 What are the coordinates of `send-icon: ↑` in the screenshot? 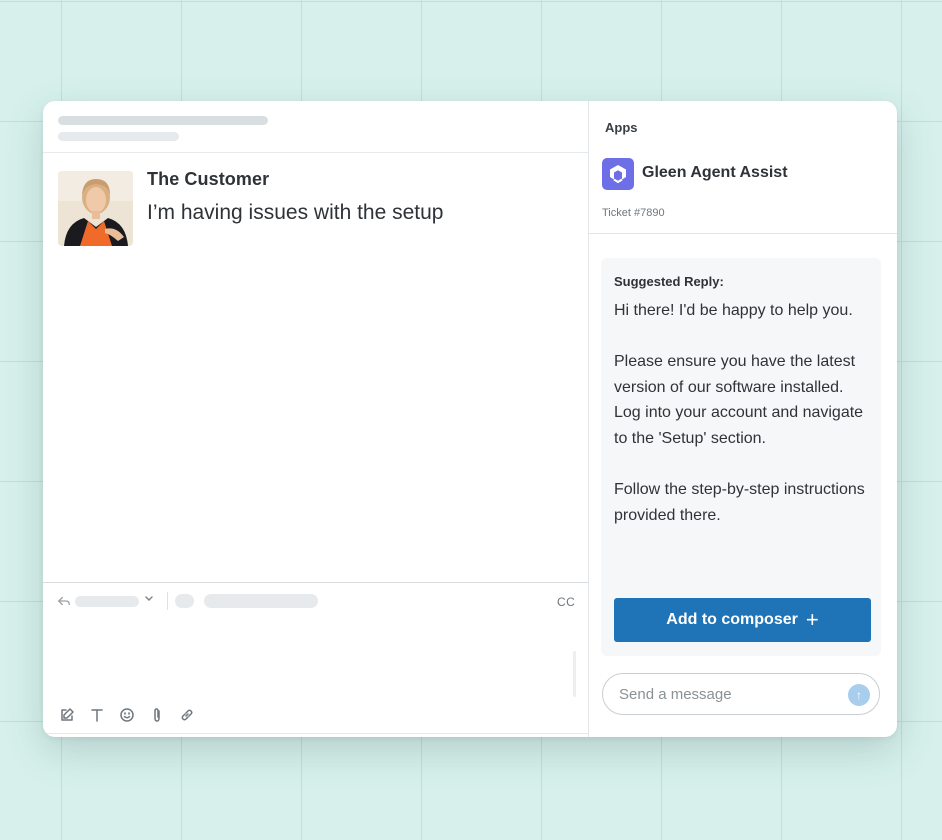 It's located at (859, 695).